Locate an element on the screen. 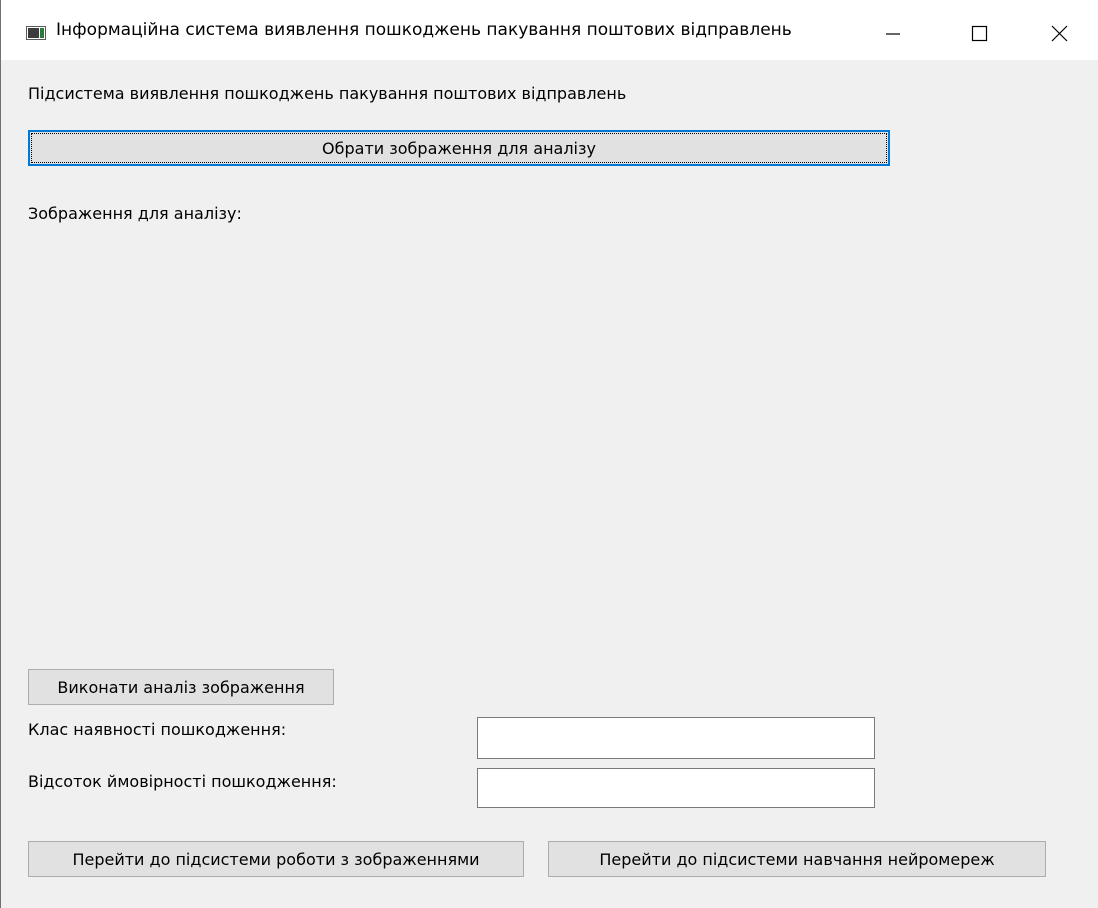  damage-class-field is located at coordinates (676, 738).